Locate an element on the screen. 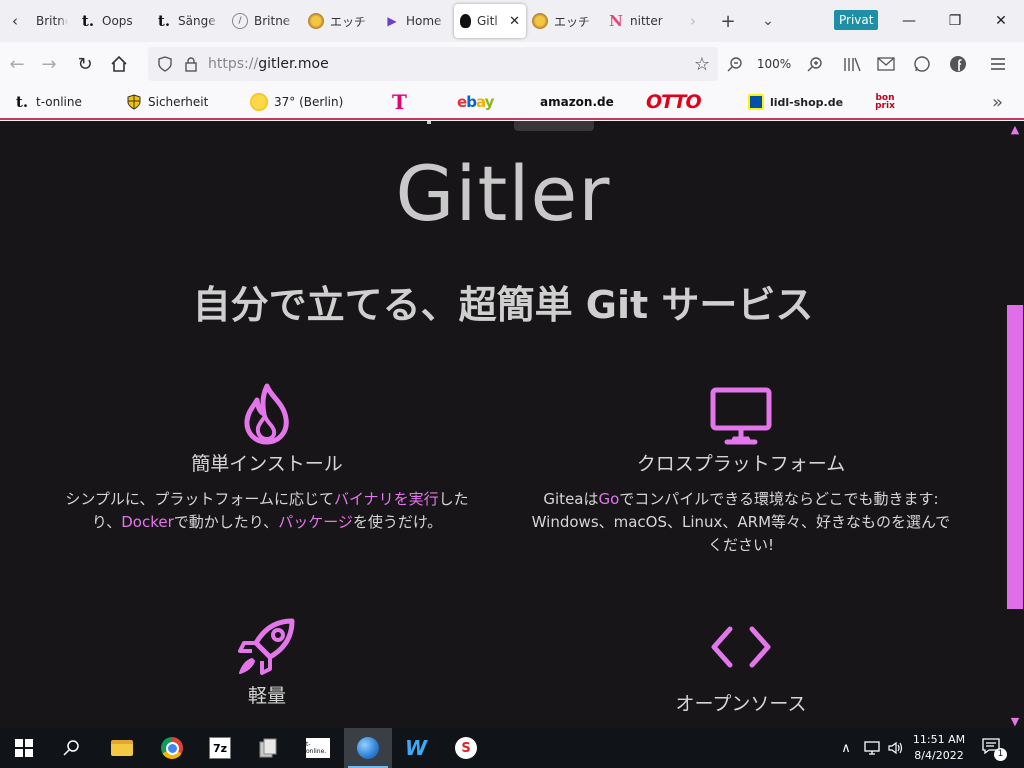  bookmark-ebay: ebay is located at coordinates (475, 102).